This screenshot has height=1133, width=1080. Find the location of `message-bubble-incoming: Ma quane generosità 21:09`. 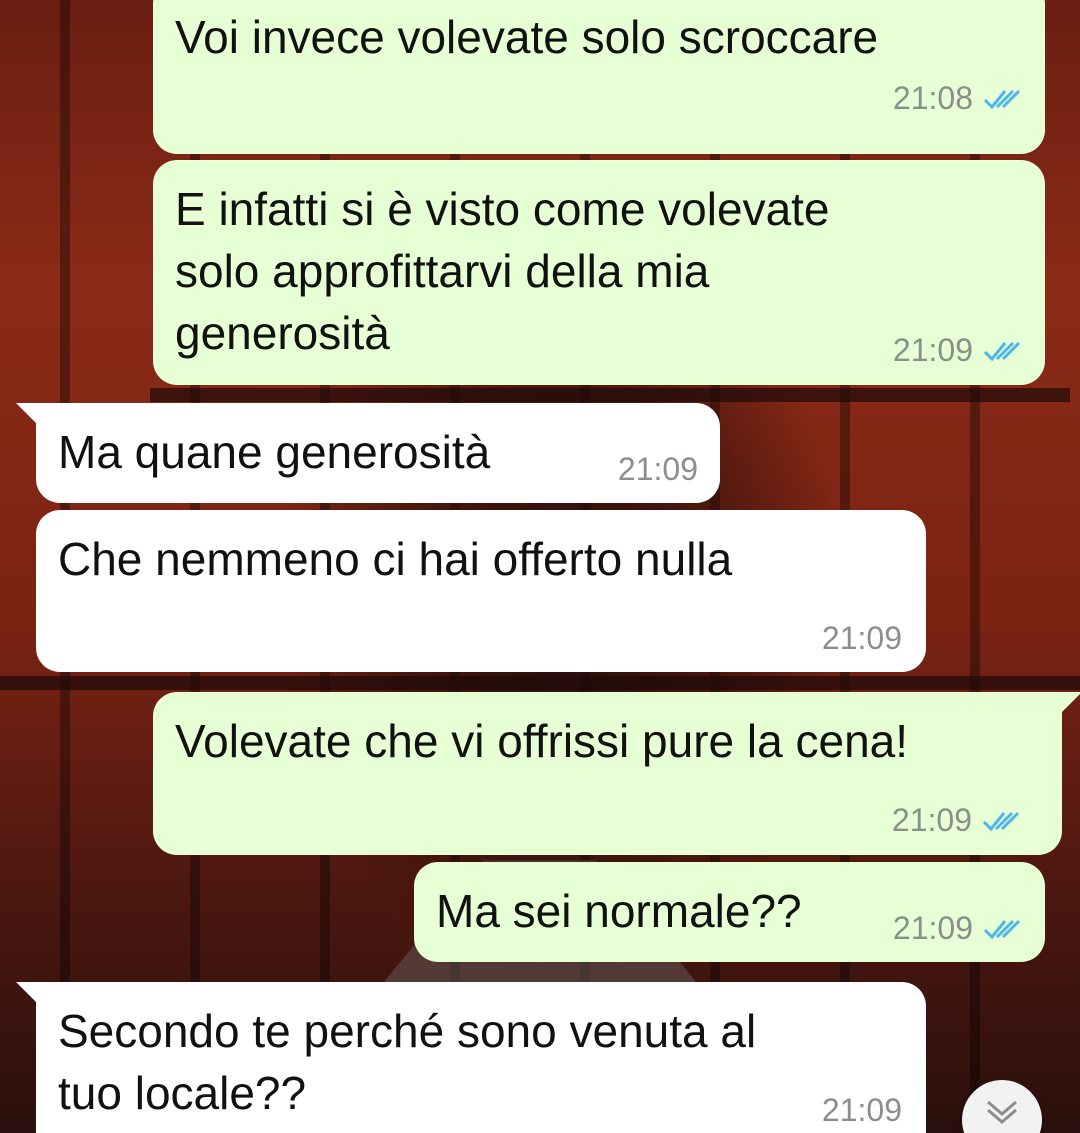

message-bubble-incoming: Ma quane generosità 21:09 is located at coordinates (368, 453).